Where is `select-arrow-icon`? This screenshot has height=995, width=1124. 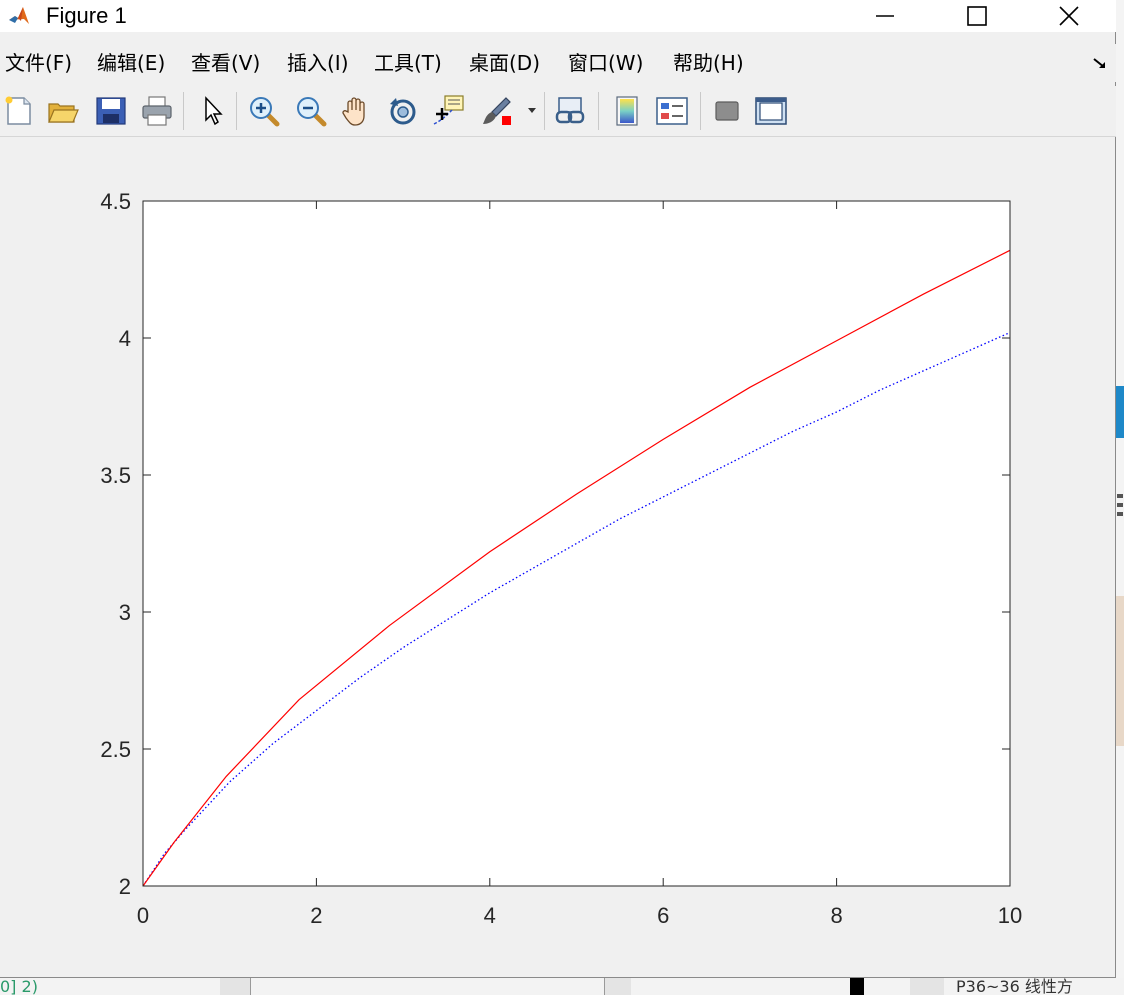
select-arrow-icon is located at coordinates (214, 111).